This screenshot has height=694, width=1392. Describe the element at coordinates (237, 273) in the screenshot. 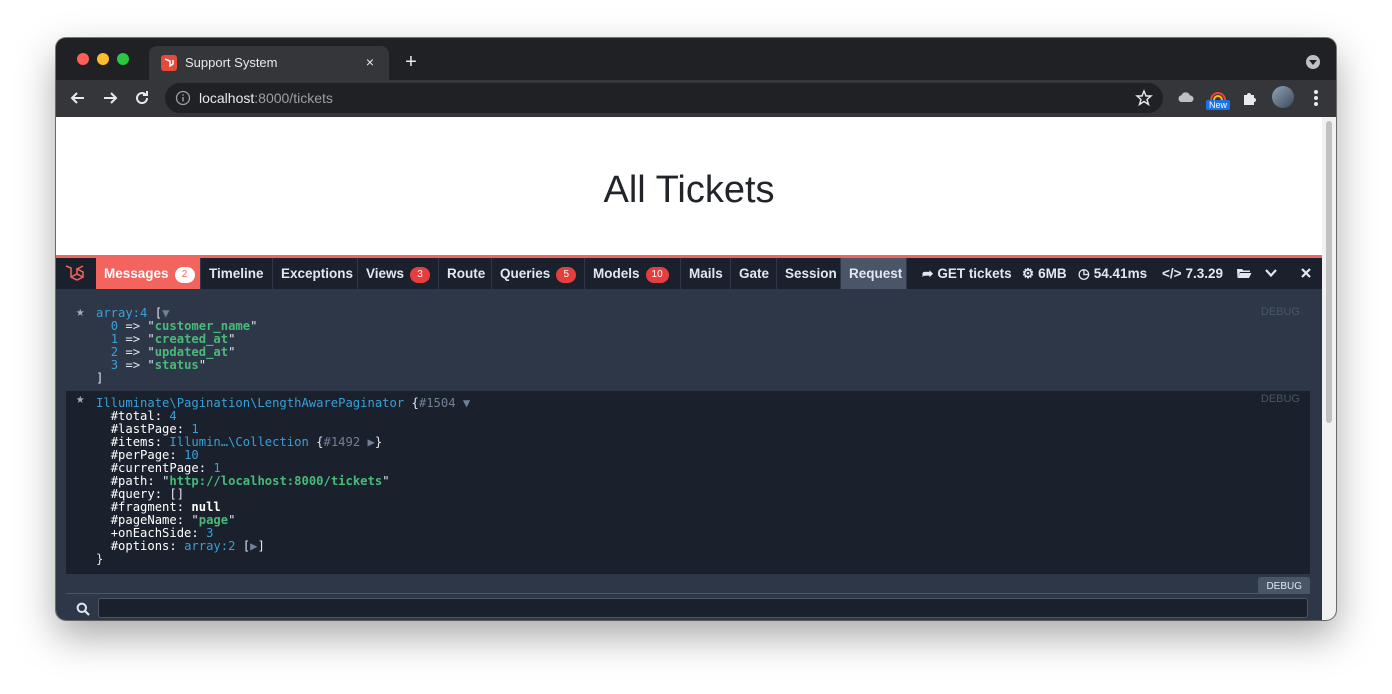

I see `tab-timeline: Timeline` at that location.